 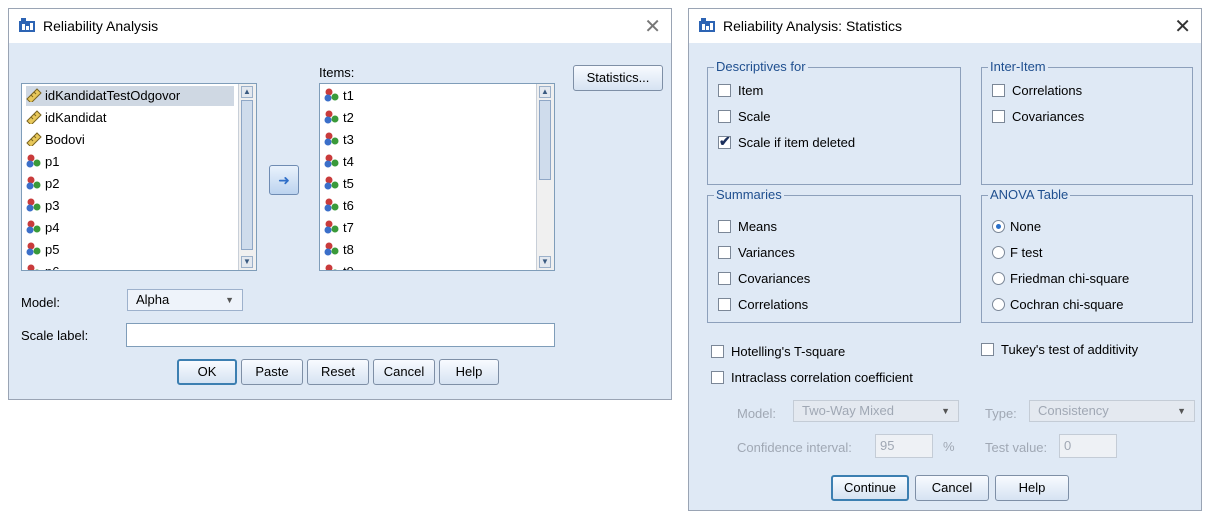 What do you see at coordinates (339, 228) in the screenshot?
I see `item-variable: t7` at bounding box center [339, 228].